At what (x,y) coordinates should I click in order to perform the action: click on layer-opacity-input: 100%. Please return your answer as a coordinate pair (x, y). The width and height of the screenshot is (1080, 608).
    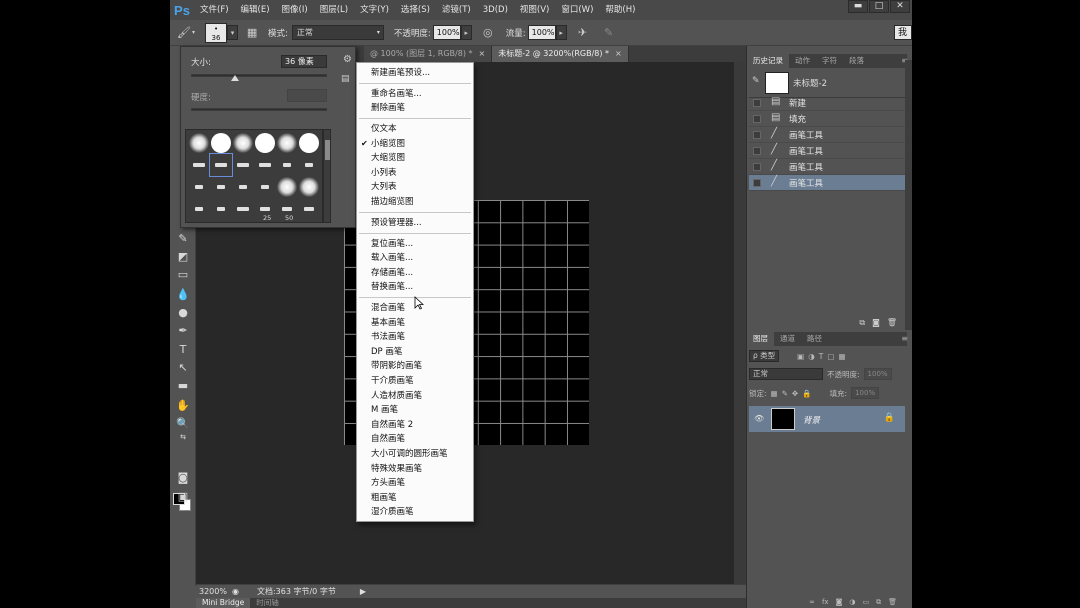
    Looking at the image, I should click on (877, 374).